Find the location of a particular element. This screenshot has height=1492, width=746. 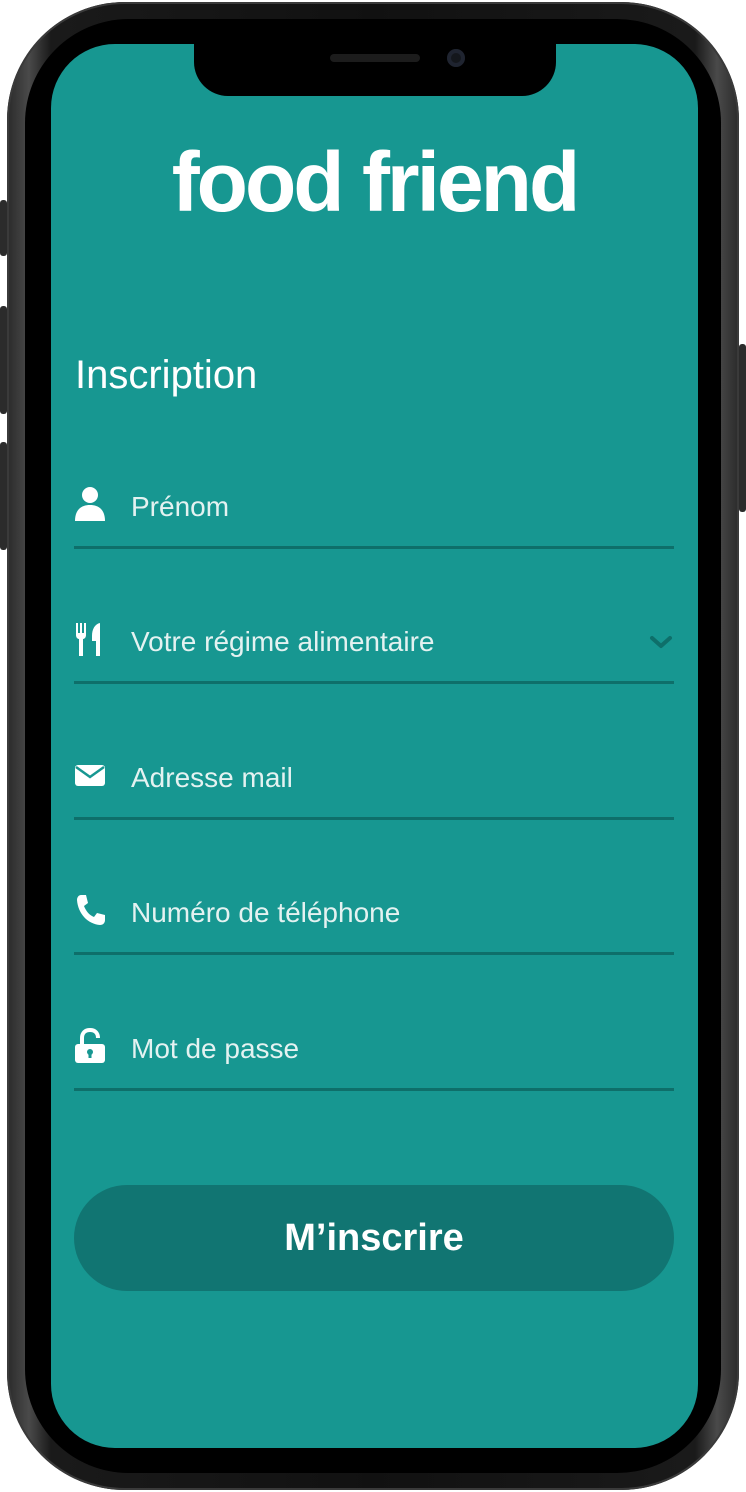

volume-down-button is located at coordinates (3, 496).